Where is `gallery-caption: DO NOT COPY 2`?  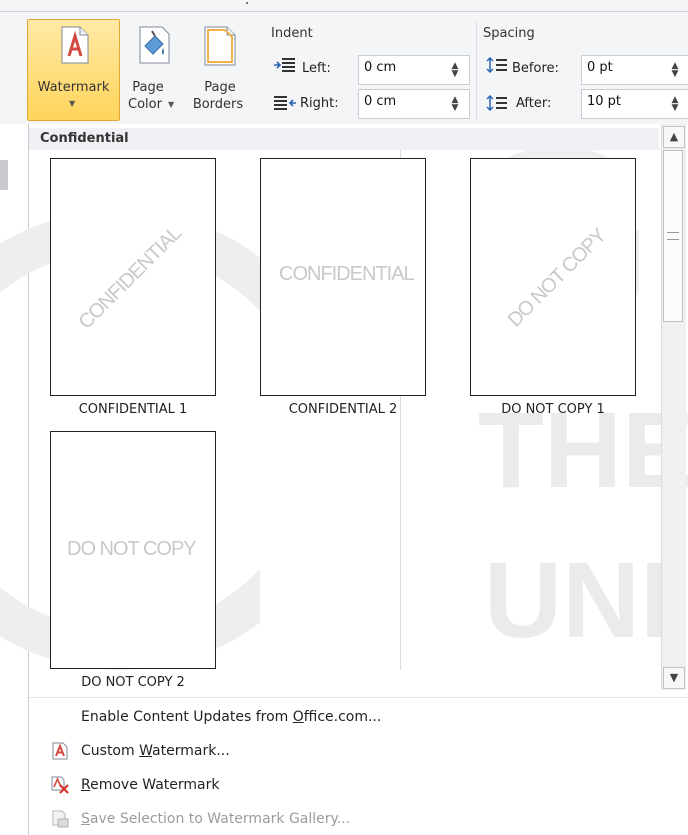
gallery-caption: DO NOT COPY 2 is located at coordinates (133, 682).